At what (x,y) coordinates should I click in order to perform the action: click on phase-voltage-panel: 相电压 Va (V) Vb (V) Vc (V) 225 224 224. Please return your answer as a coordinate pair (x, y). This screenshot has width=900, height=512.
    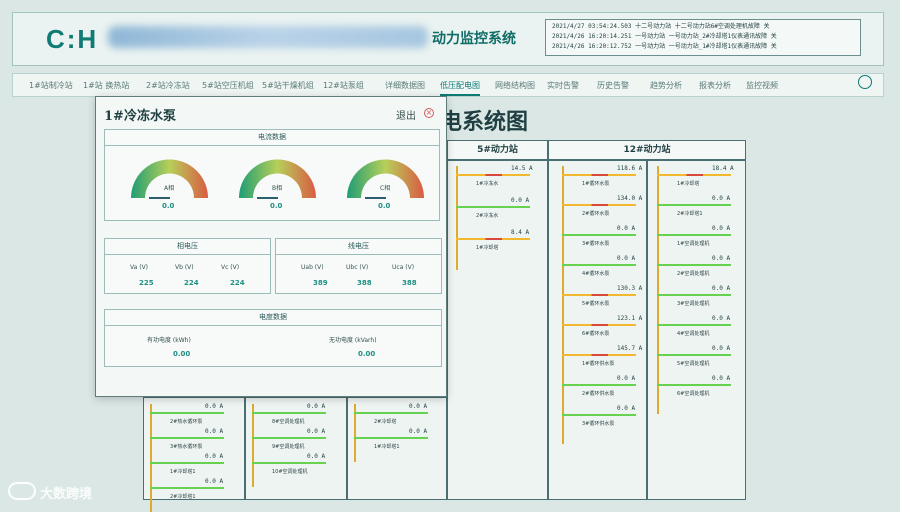
    Looking at the image, I should click on (187, 266).